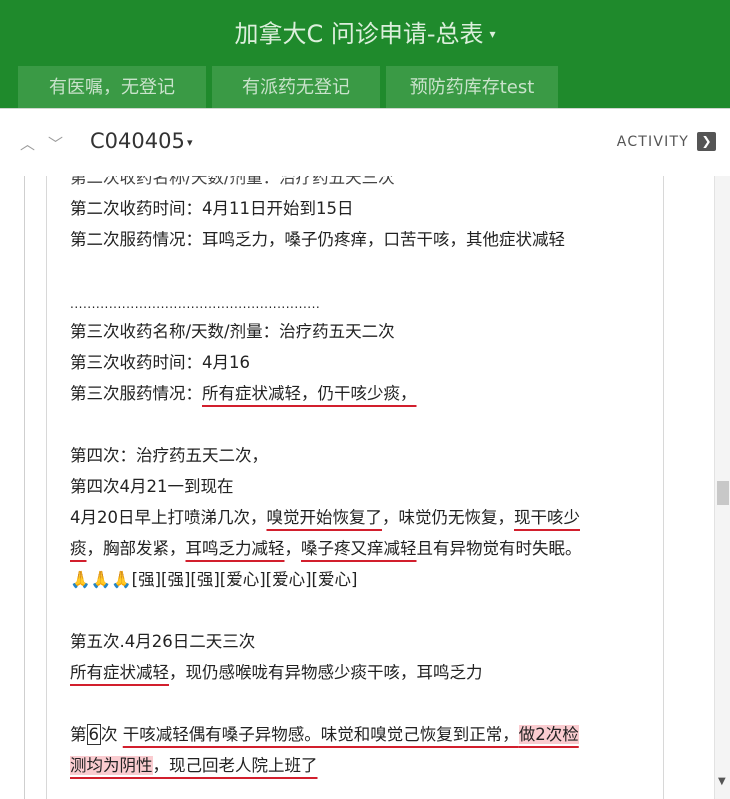 The height and width of the screenshot is (799, 730). Describe the element at coordinates (293, 548) in the screenshot. I see `text-span: ，` at that location.